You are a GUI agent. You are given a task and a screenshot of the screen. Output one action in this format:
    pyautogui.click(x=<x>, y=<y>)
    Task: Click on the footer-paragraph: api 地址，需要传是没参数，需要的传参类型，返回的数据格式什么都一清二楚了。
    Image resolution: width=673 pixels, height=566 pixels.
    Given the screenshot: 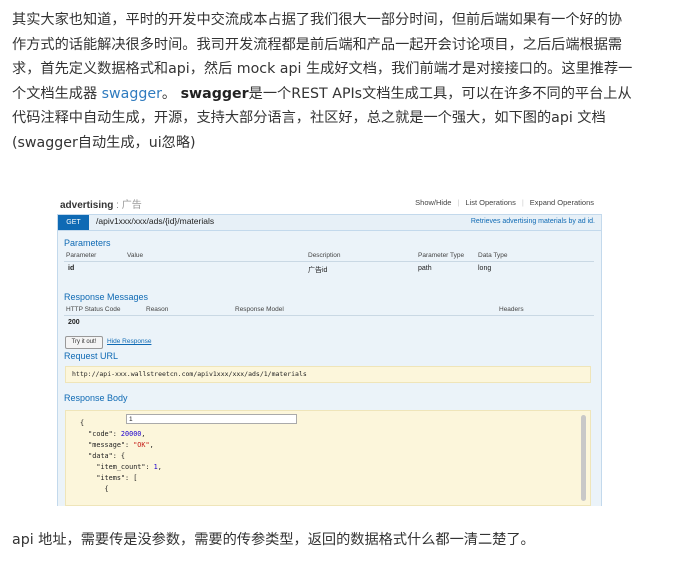 What is the action you would take?
    pyautogui.click(x=273, y=540)
    